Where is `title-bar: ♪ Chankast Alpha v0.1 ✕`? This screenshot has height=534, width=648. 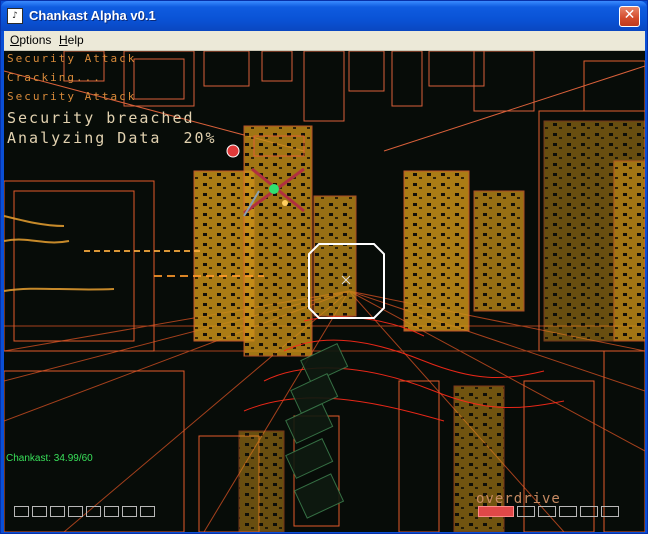
title-bar: ♪ Chankast Alpha v0.1 ✕ is located at coordinates (324, 16).